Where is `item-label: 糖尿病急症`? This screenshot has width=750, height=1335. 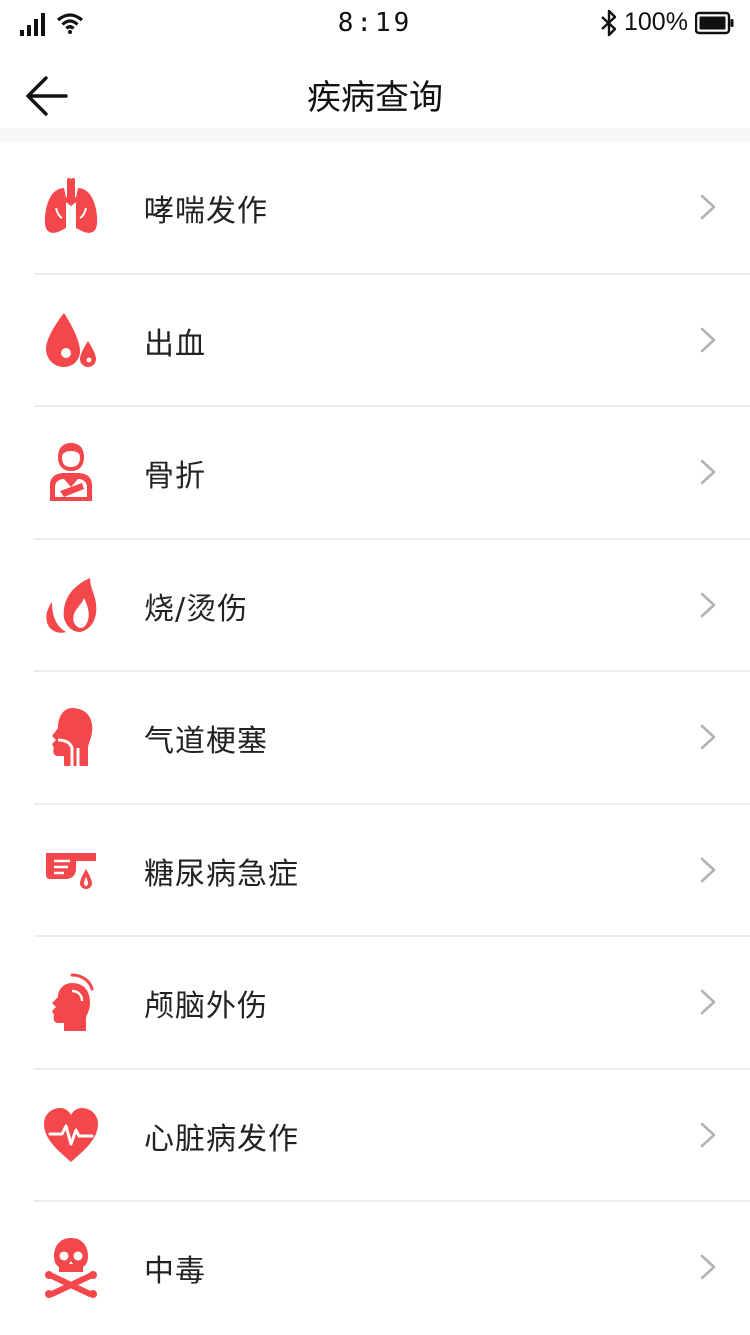
item-label: 糖尿病急症 is located at coordinates (221, 874).